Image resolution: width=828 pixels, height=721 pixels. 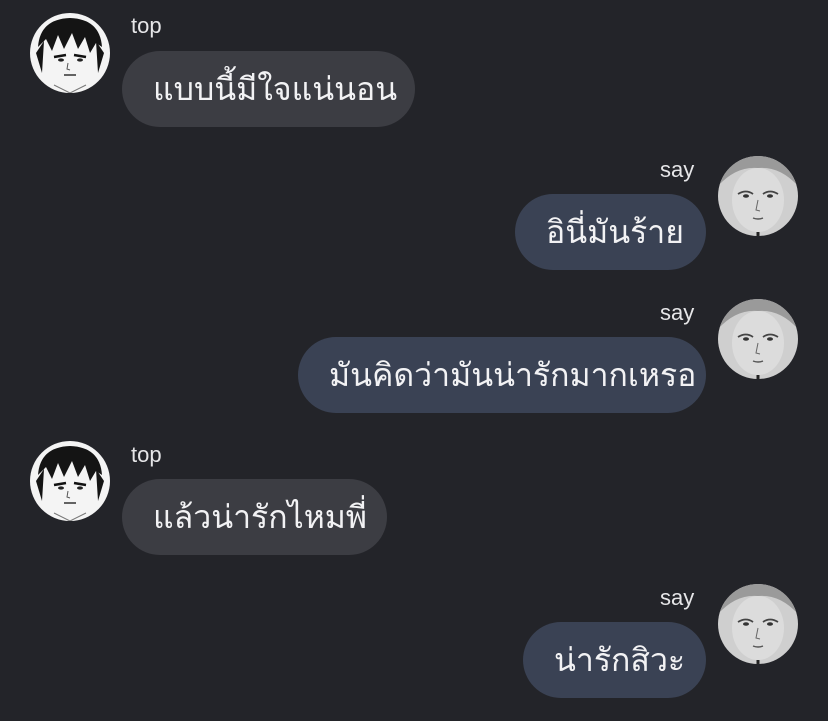 I want to click on message-bubble: มันคิดว่ามันน่ารักมากเหรอ, so click(x=502, y=375).